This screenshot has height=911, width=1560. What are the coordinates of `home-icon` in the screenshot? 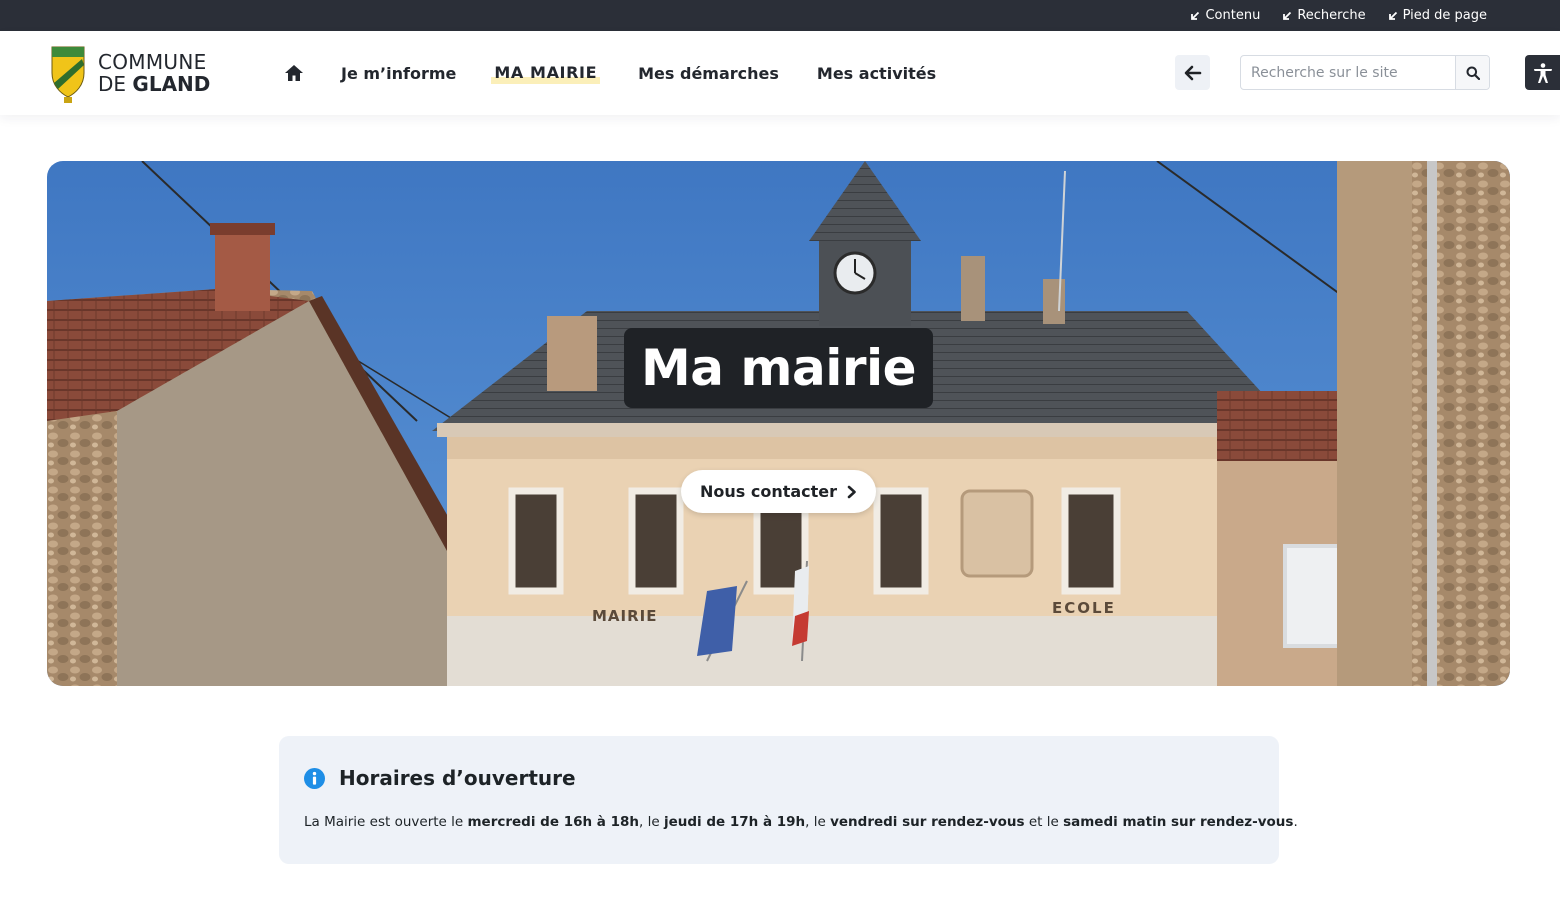 It's located at (294, 73).